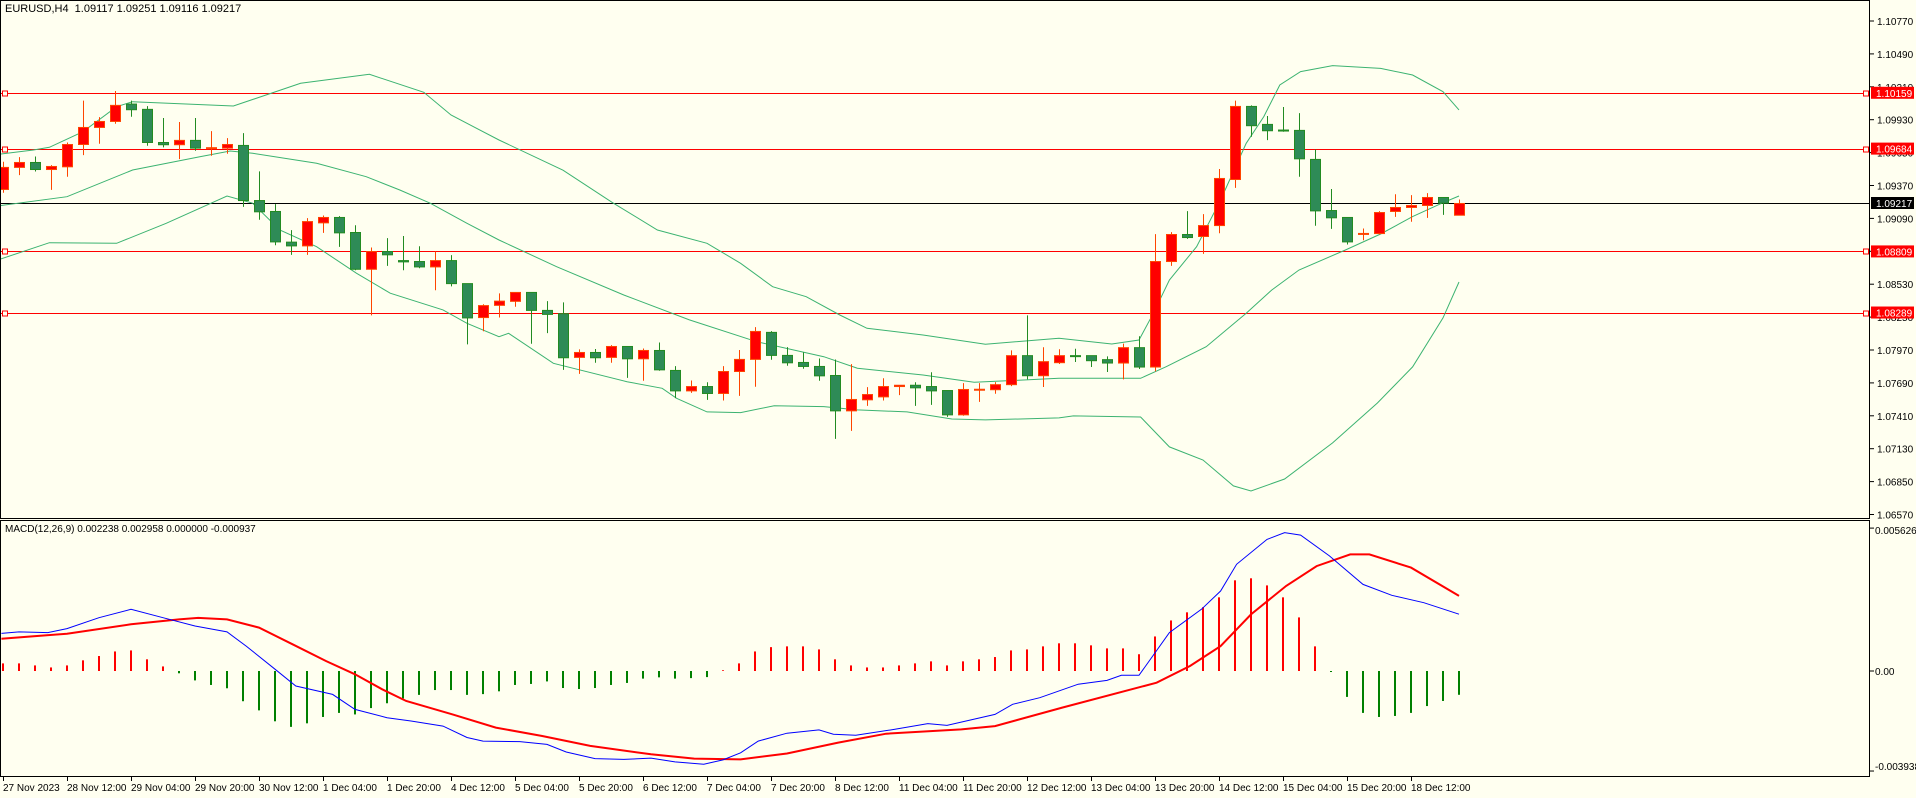  Describe the element at coordinates (1895, 516) in the screenshot. I see `price-axis-label: 1.06570` at that location.